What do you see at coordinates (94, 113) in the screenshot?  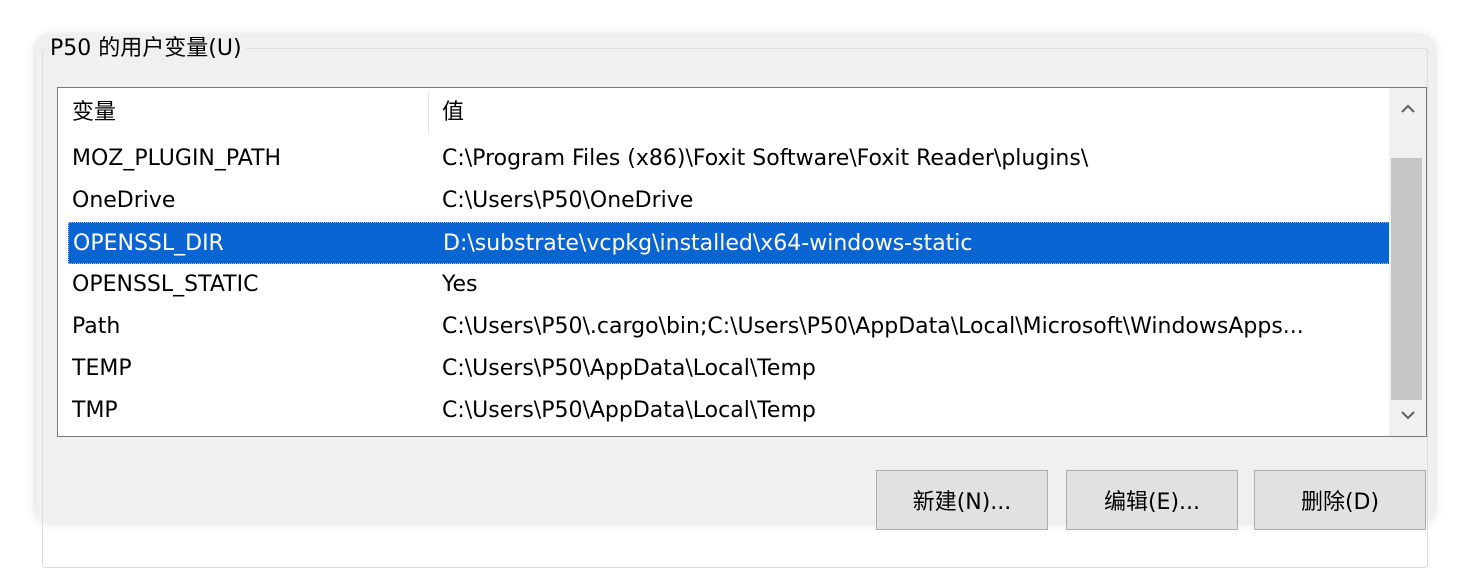 I see `column-header-variable: 变量` at bounding box center [94, 113].